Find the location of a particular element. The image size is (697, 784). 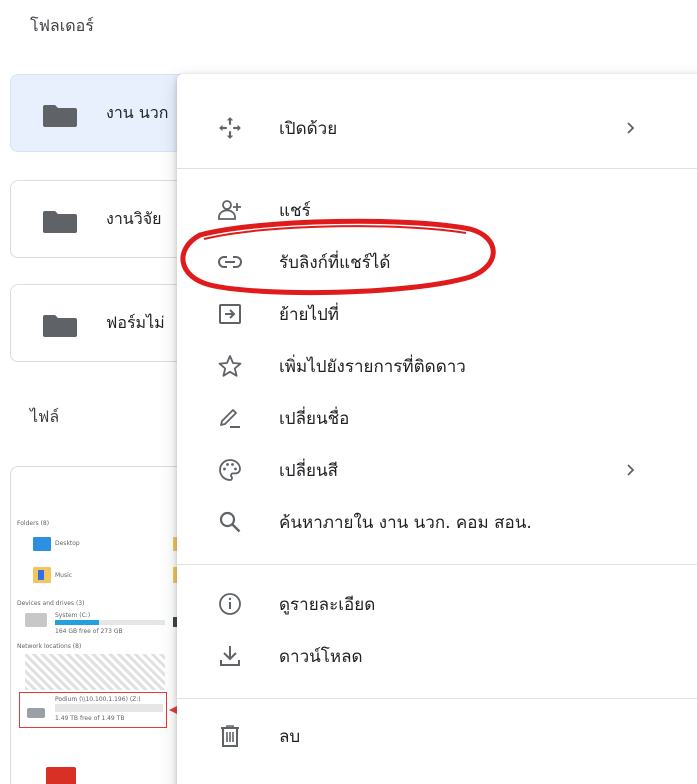

files-section-label: ไฟล์ is located at coordinates (45, 416).